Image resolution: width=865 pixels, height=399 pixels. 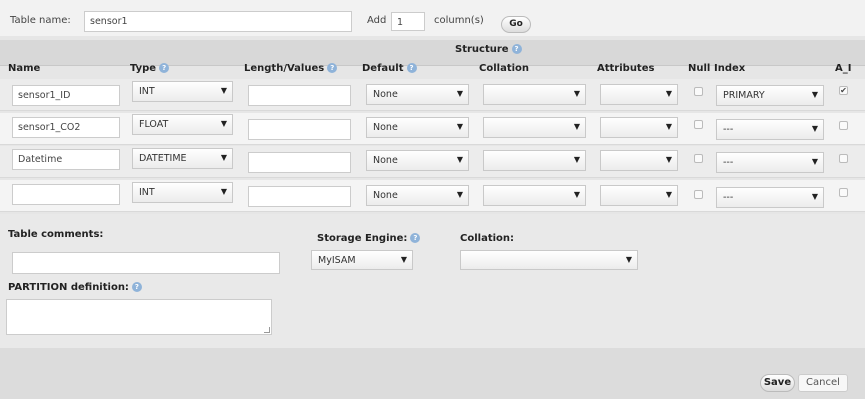 I want to click on column-name-input: Datetime, so click(x=66, y=159).